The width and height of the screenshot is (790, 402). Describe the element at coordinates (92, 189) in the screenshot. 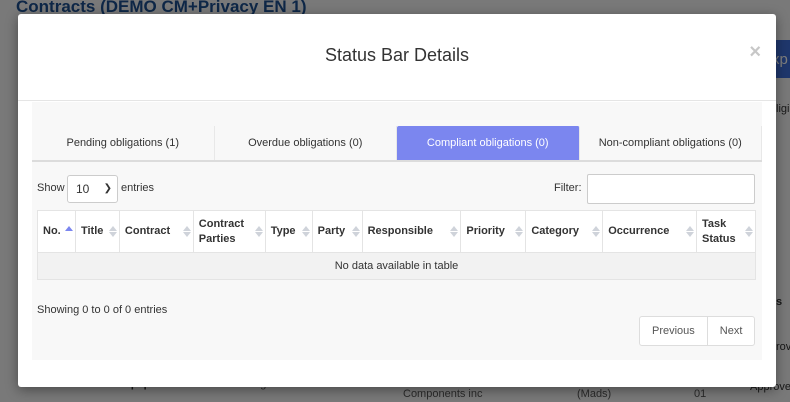

I see `entries-length-select: 10 ❯` at that location.